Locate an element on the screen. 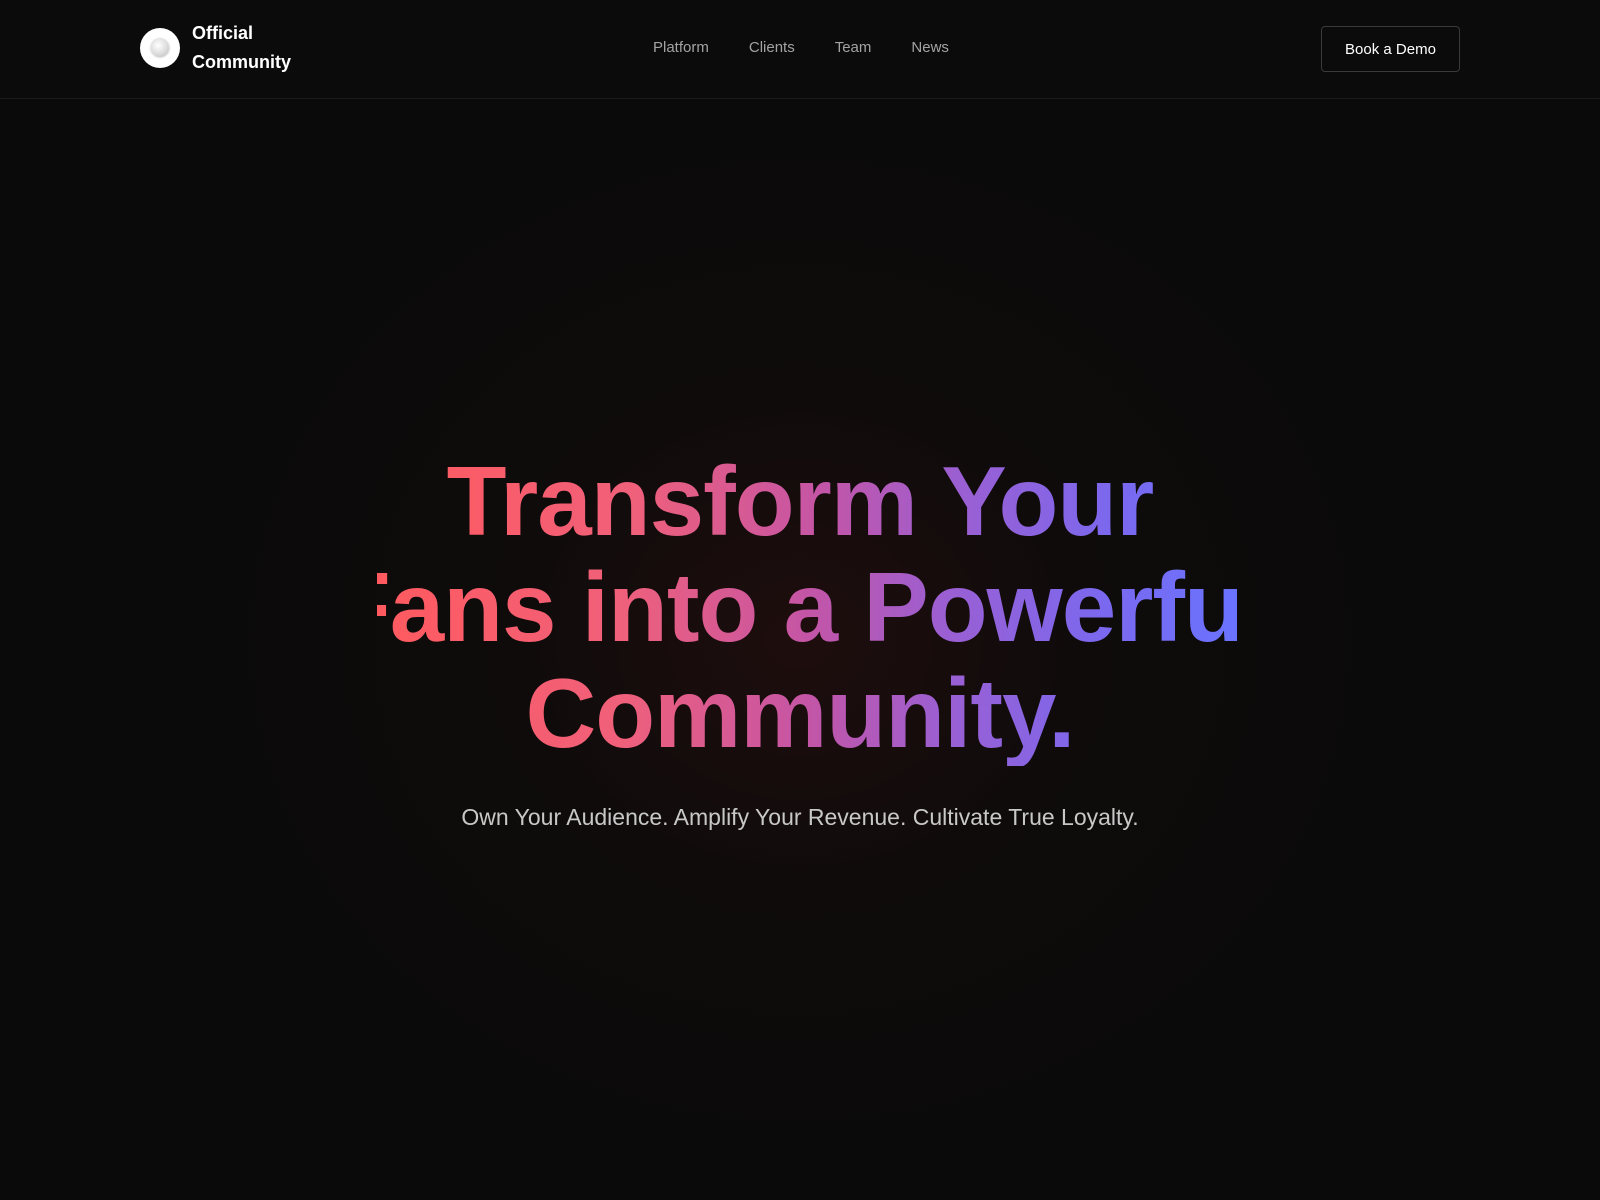 The height and width of the screenshot is (1200, 1600). brand: Official Community is located at coordinates (215, 48).